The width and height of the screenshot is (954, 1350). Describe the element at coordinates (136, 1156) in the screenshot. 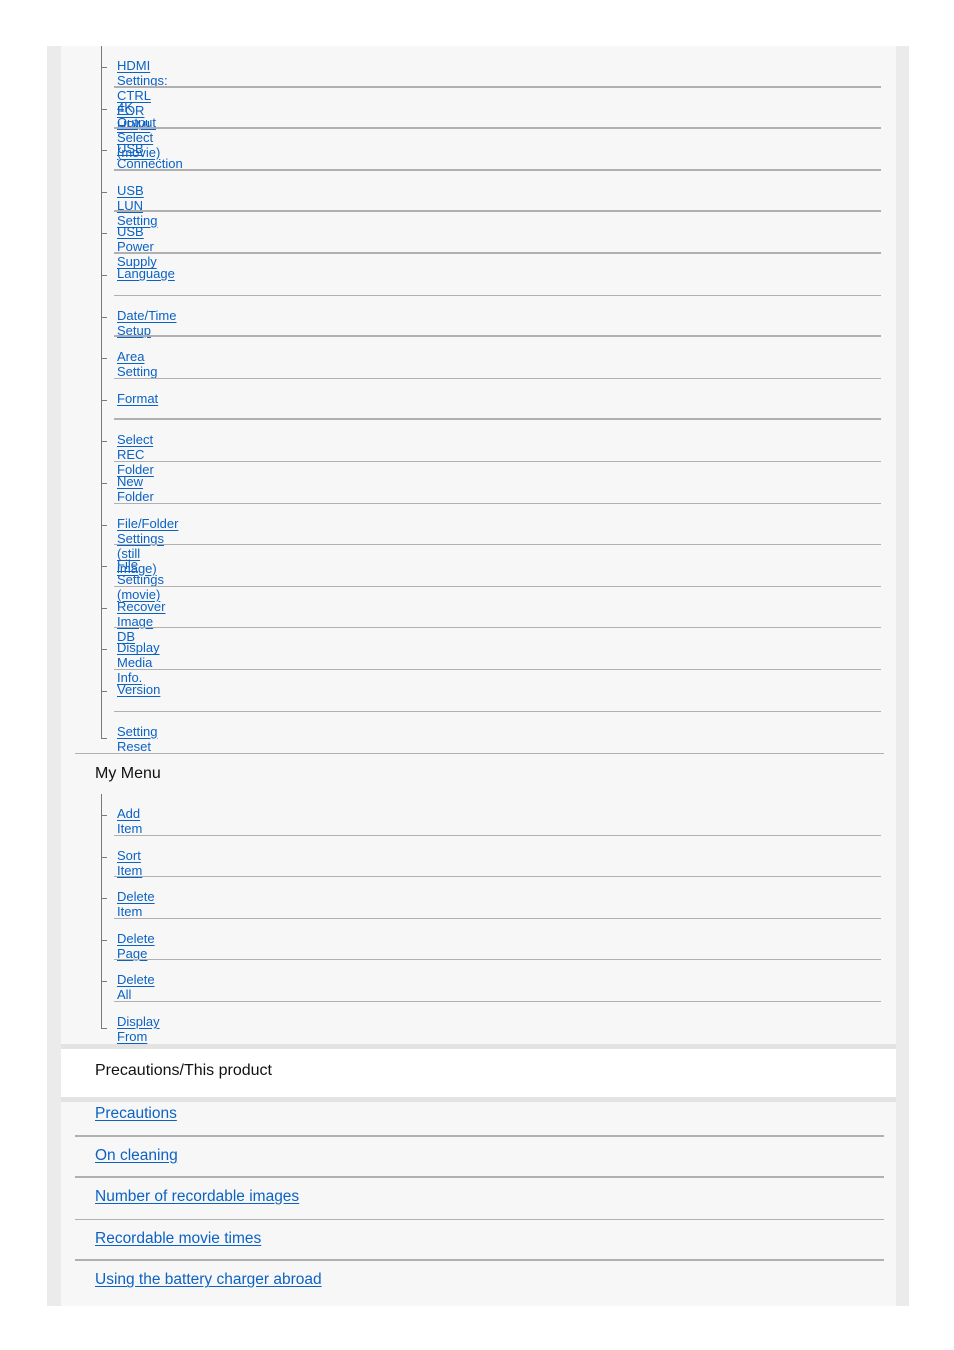

I see `precautions-link: On cleaning` at that location.